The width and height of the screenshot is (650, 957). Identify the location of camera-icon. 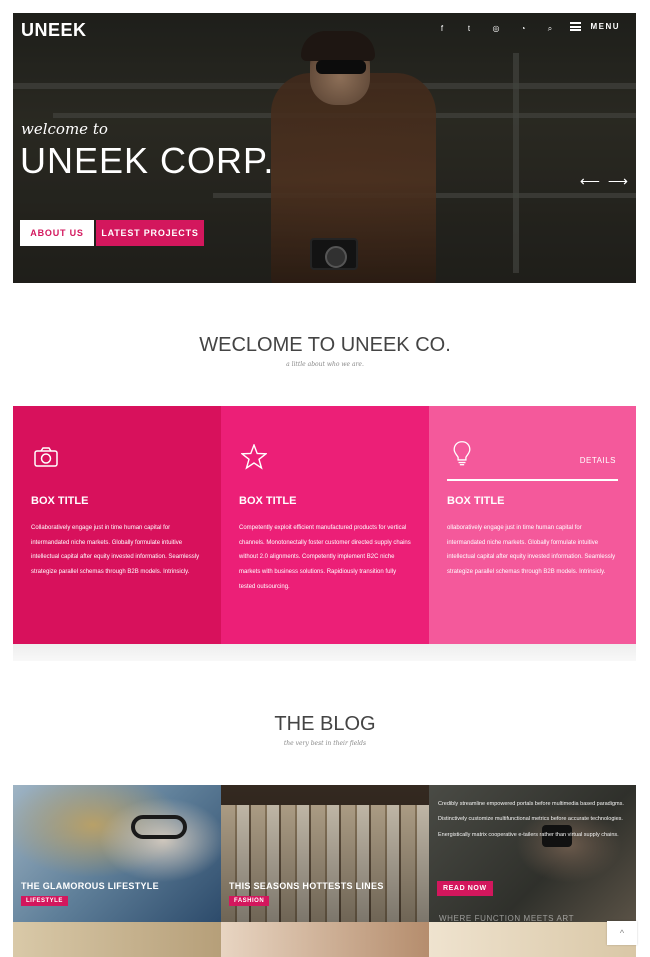
(46, 457).